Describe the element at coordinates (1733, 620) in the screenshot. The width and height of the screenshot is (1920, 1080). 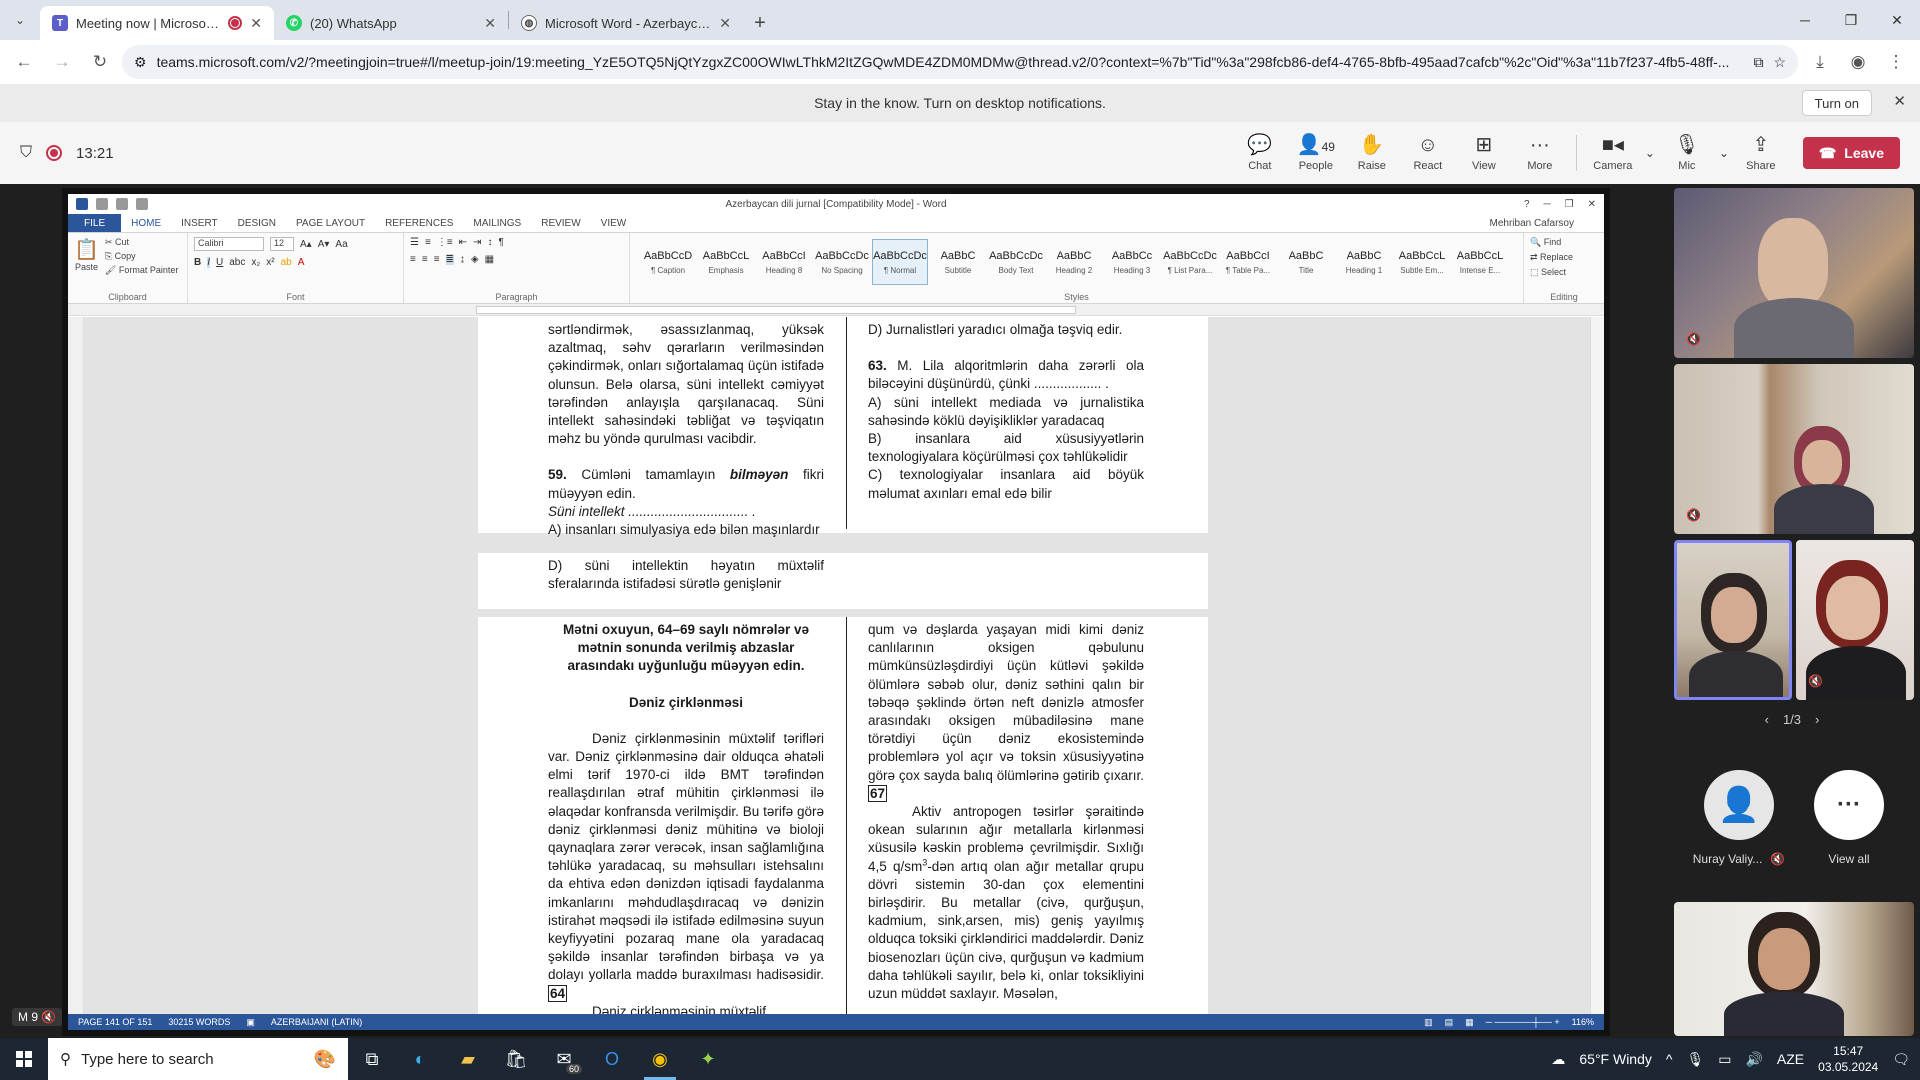
I see `participant-video-tile-active-speaker` at that location.